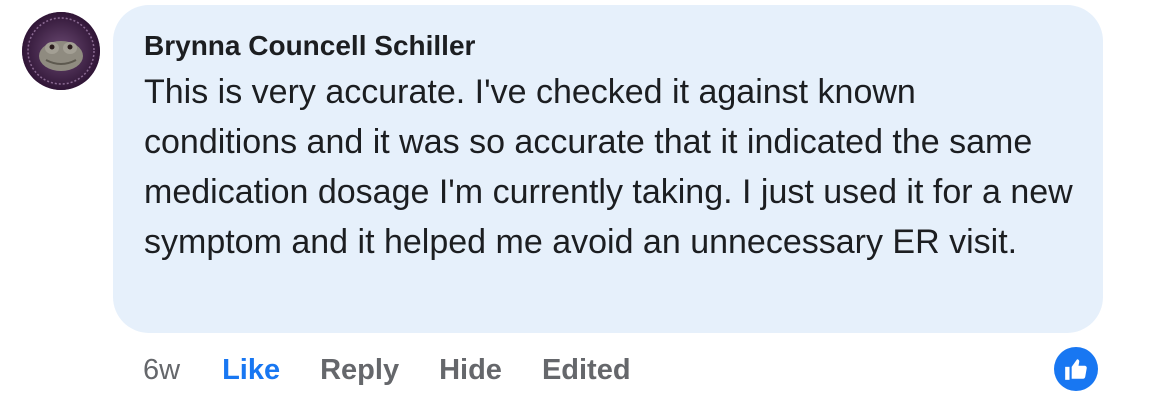 This screenshot has height=406, width=1156. I want to click on edited-label: Edited, so click(586, 370).